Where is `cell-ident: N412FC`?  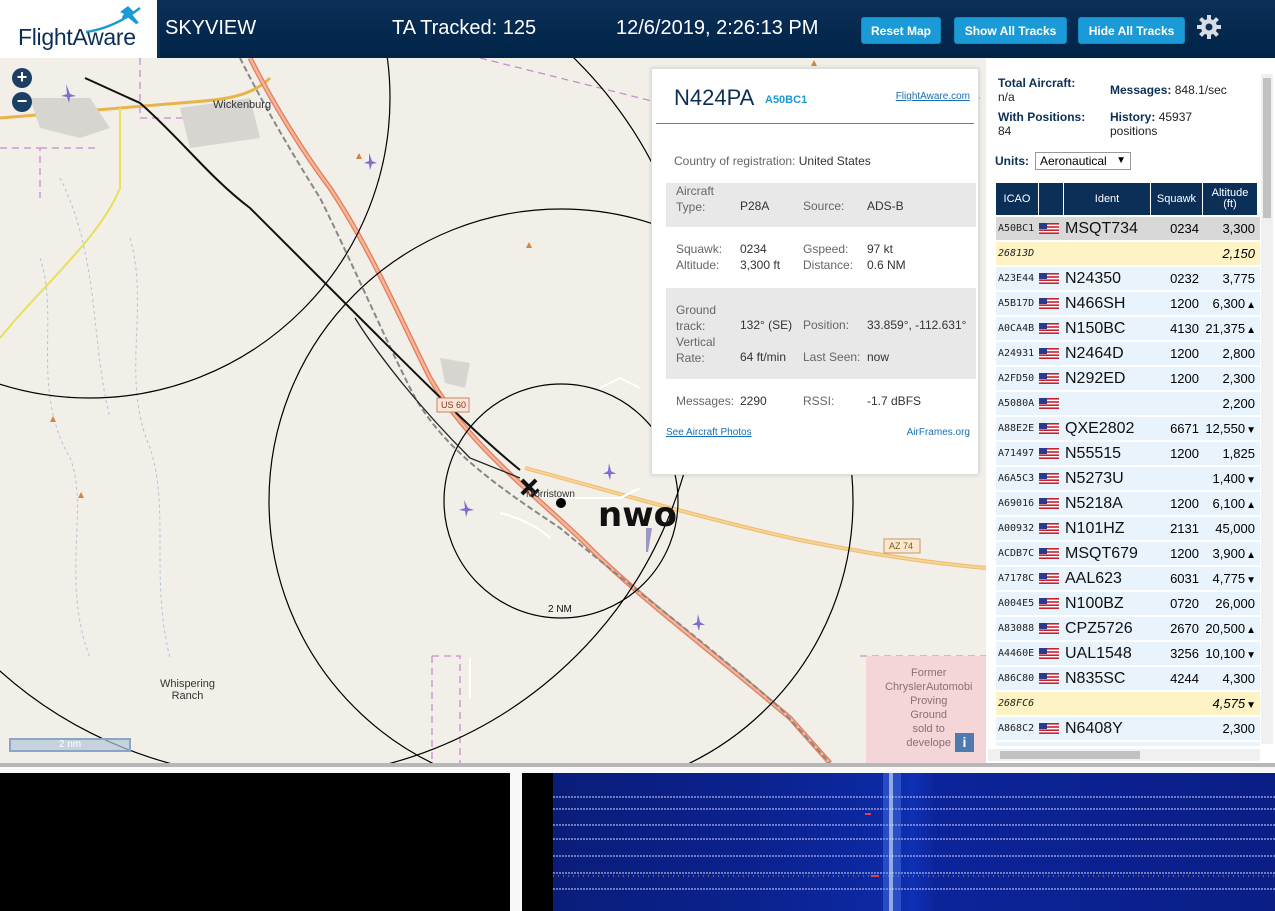 cell-ident: N412FC is located at coordinates (1107, 746).